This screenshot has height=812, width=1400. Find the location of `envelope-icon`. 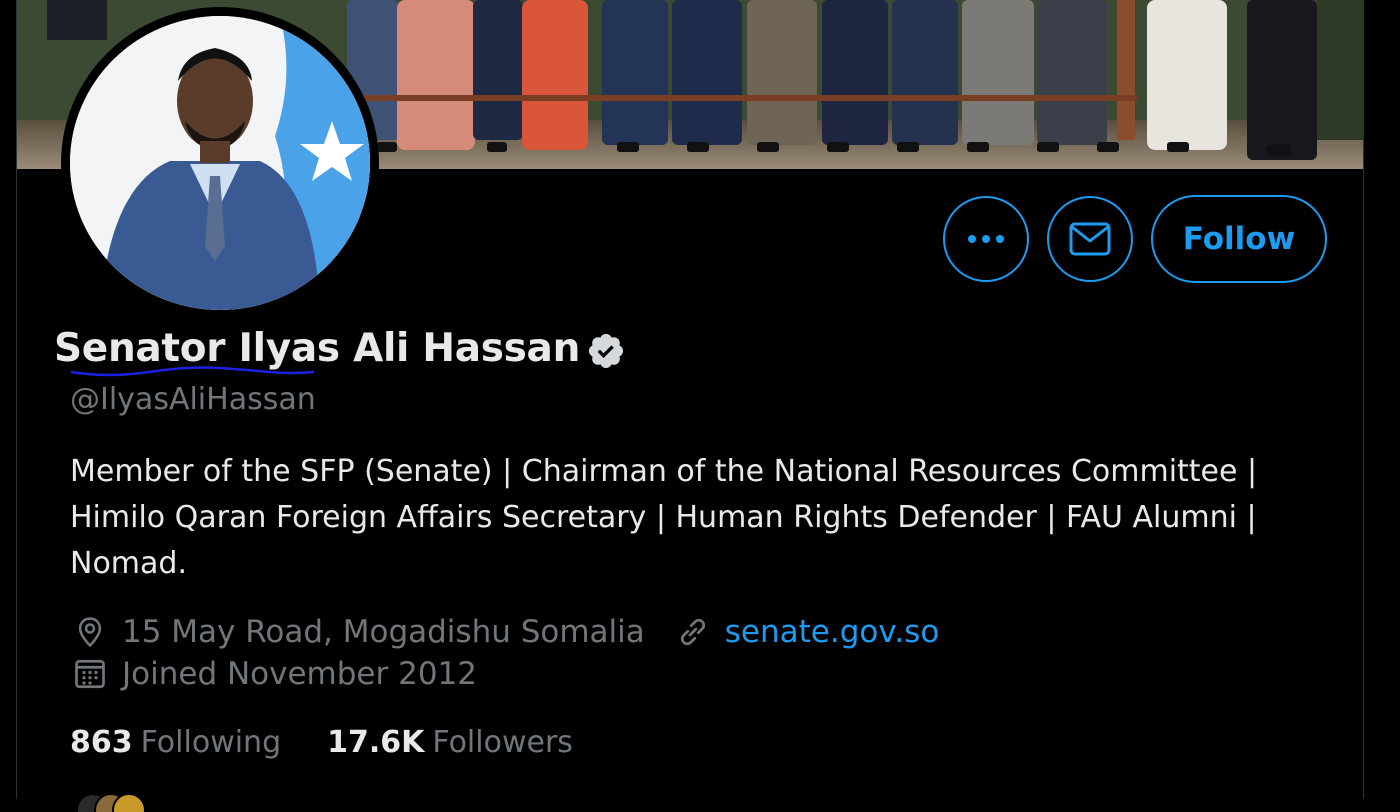

envelope-icon is located at coordinates (1090, 239).